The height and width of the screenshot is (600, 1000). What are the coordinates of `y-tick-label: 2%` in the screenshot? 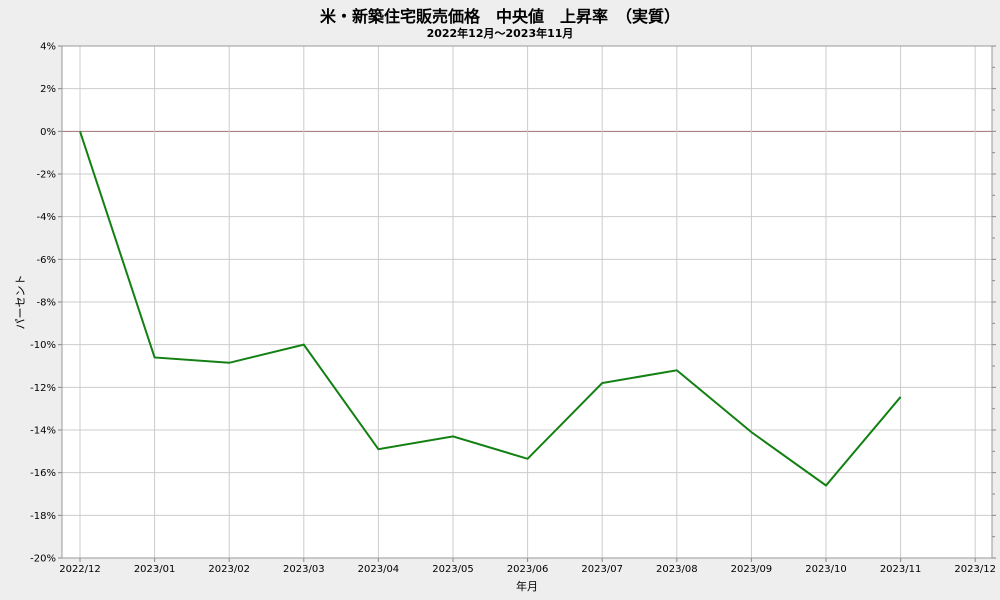 It's located at (48, 89).